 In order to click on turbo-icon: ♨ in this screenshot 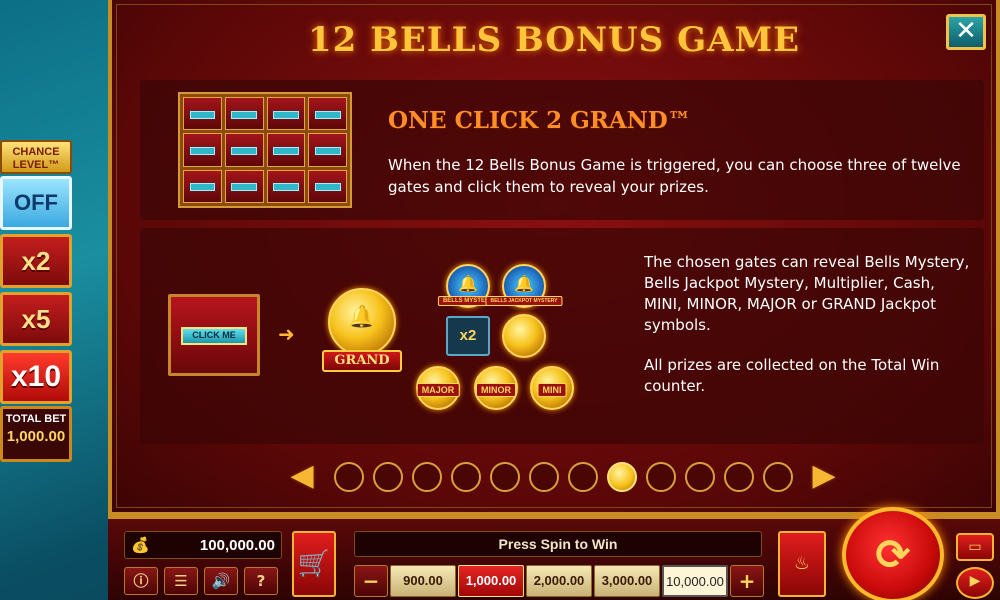, I will do `click(802, 563)`.